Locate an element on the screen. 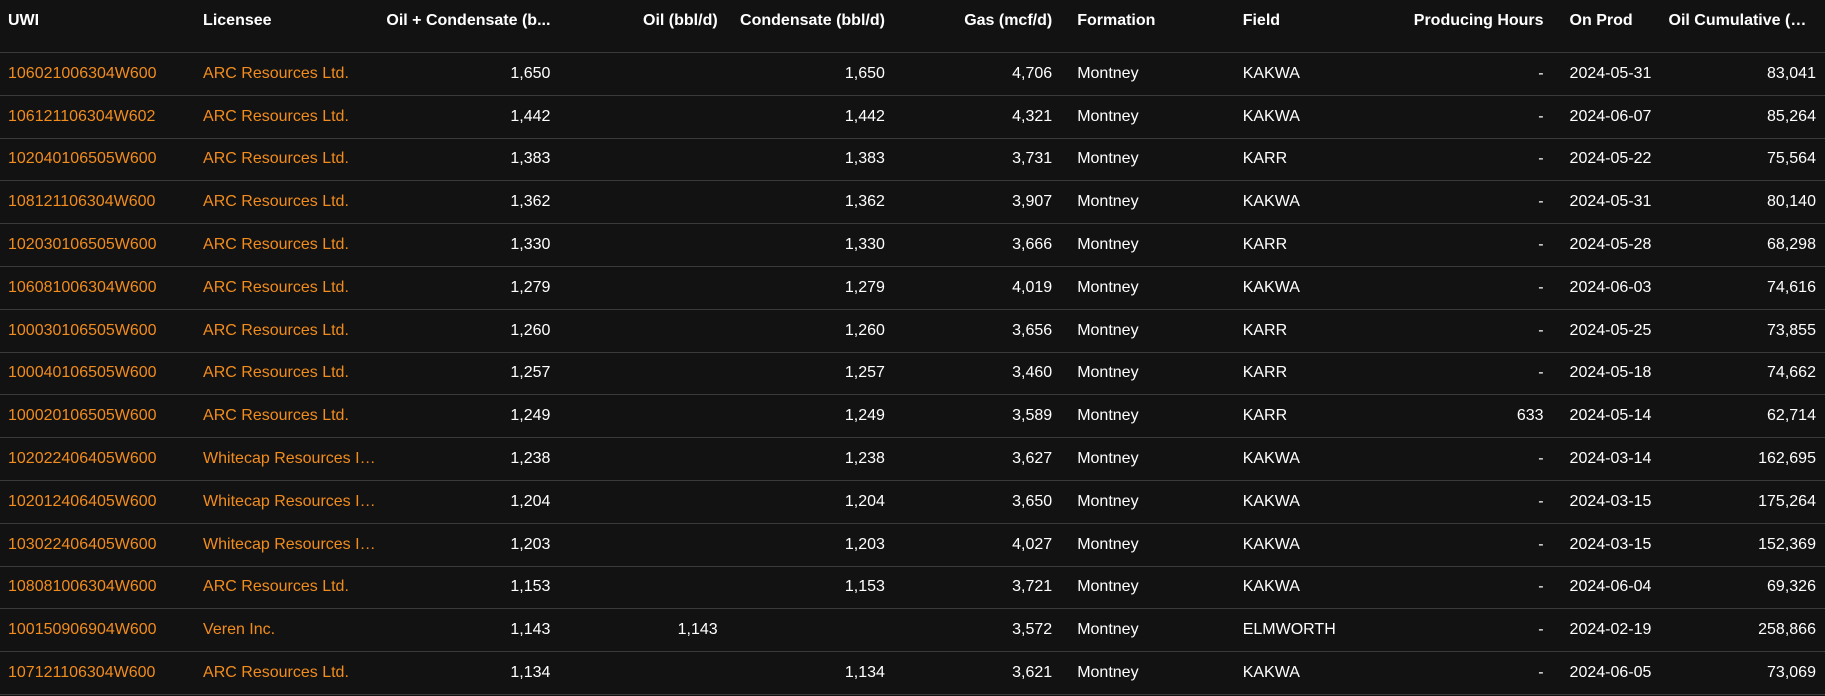 This screenshot has width=1825, height=696. gas-cell: 3,460 is located at coordinates (1032, 373).